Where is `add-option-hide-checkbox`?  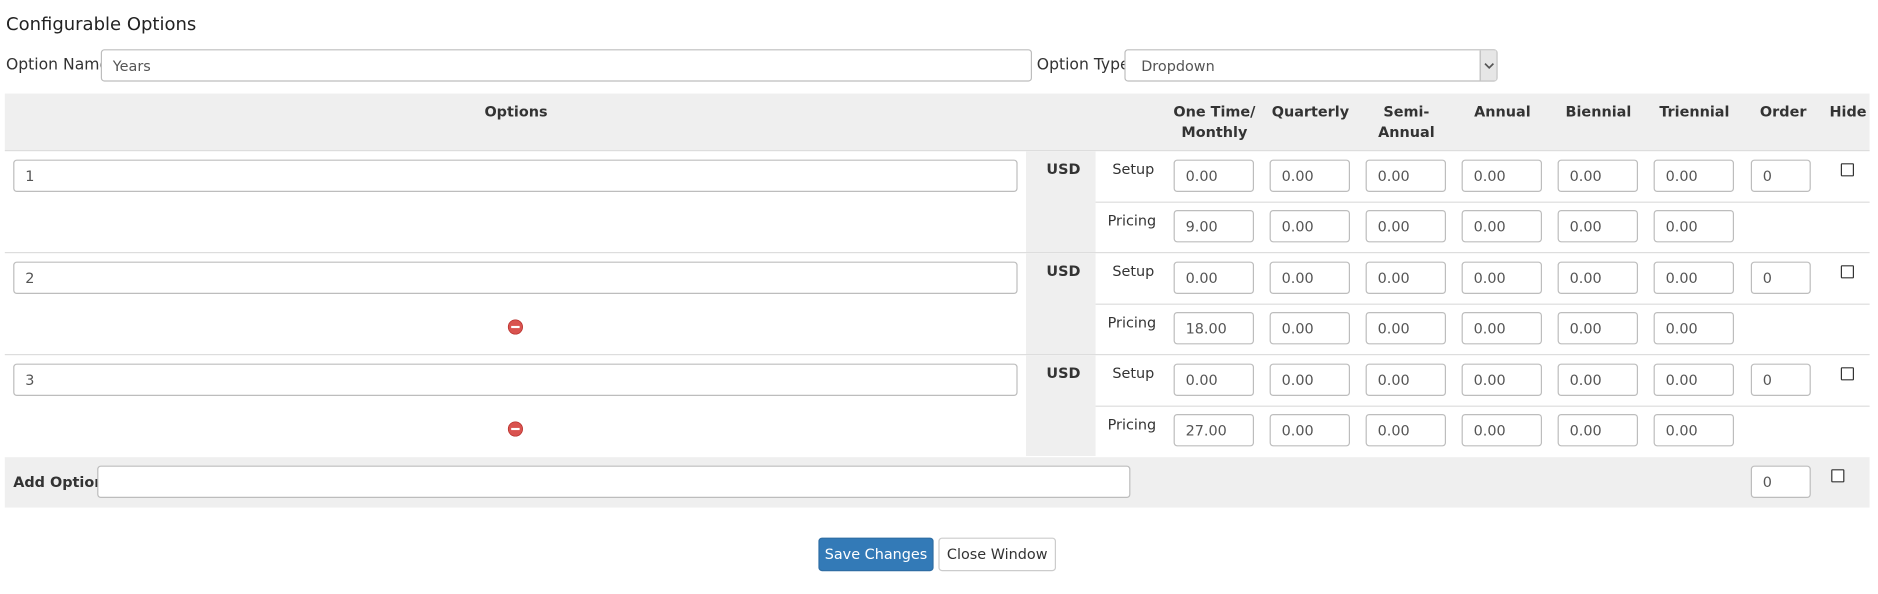 add-option-hide-checkbox is located at coordinates (1838, 476).